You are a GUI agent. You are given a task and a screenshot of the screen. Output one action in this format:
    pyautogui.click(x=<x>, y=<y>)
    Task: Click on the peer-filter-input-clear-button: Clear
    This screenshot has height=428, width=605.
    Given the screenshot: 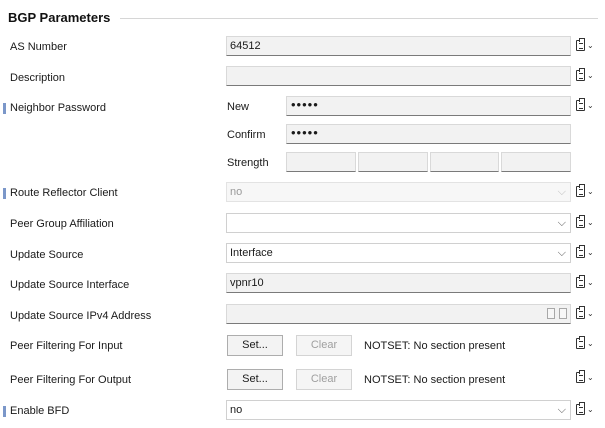 What is the action you would take?
    pyautogui.click(x=324, y=345)
    